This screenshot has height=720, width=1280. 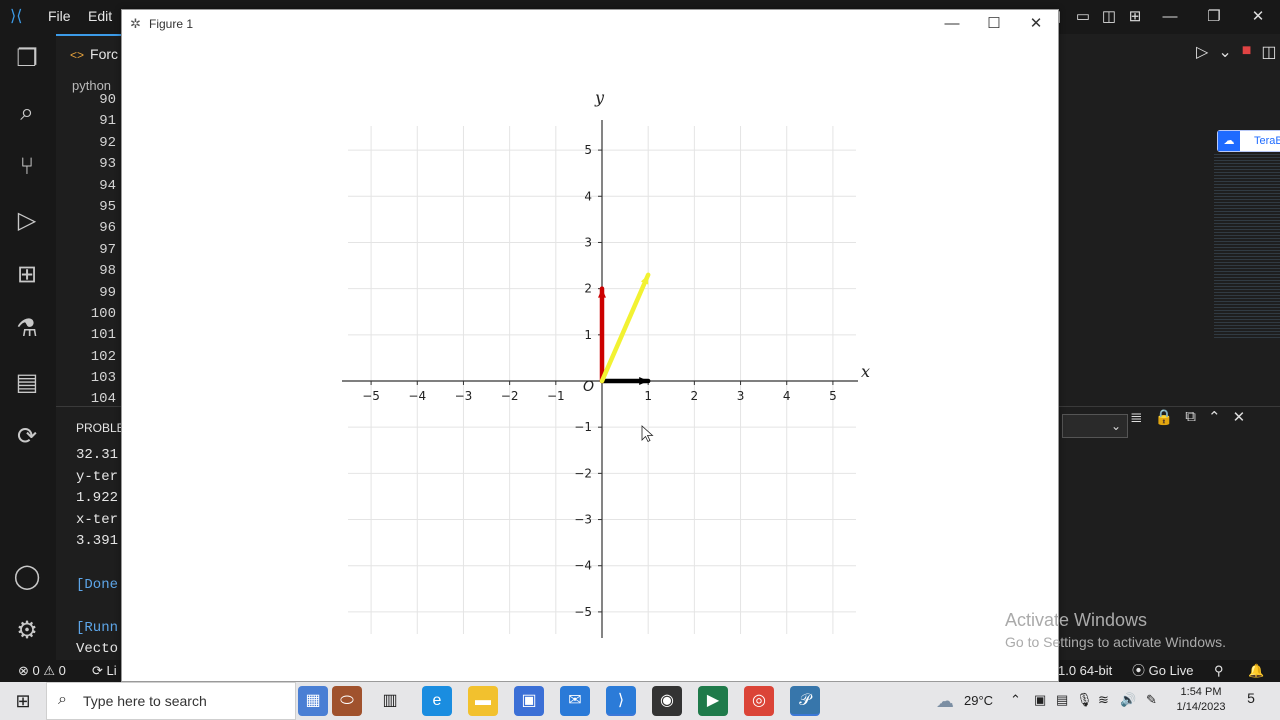 What do you see at coordinates (1256, 671) in the screenshot?
I see `notifications-bell-icon: 🔔` at bounding box center [1256, 671].